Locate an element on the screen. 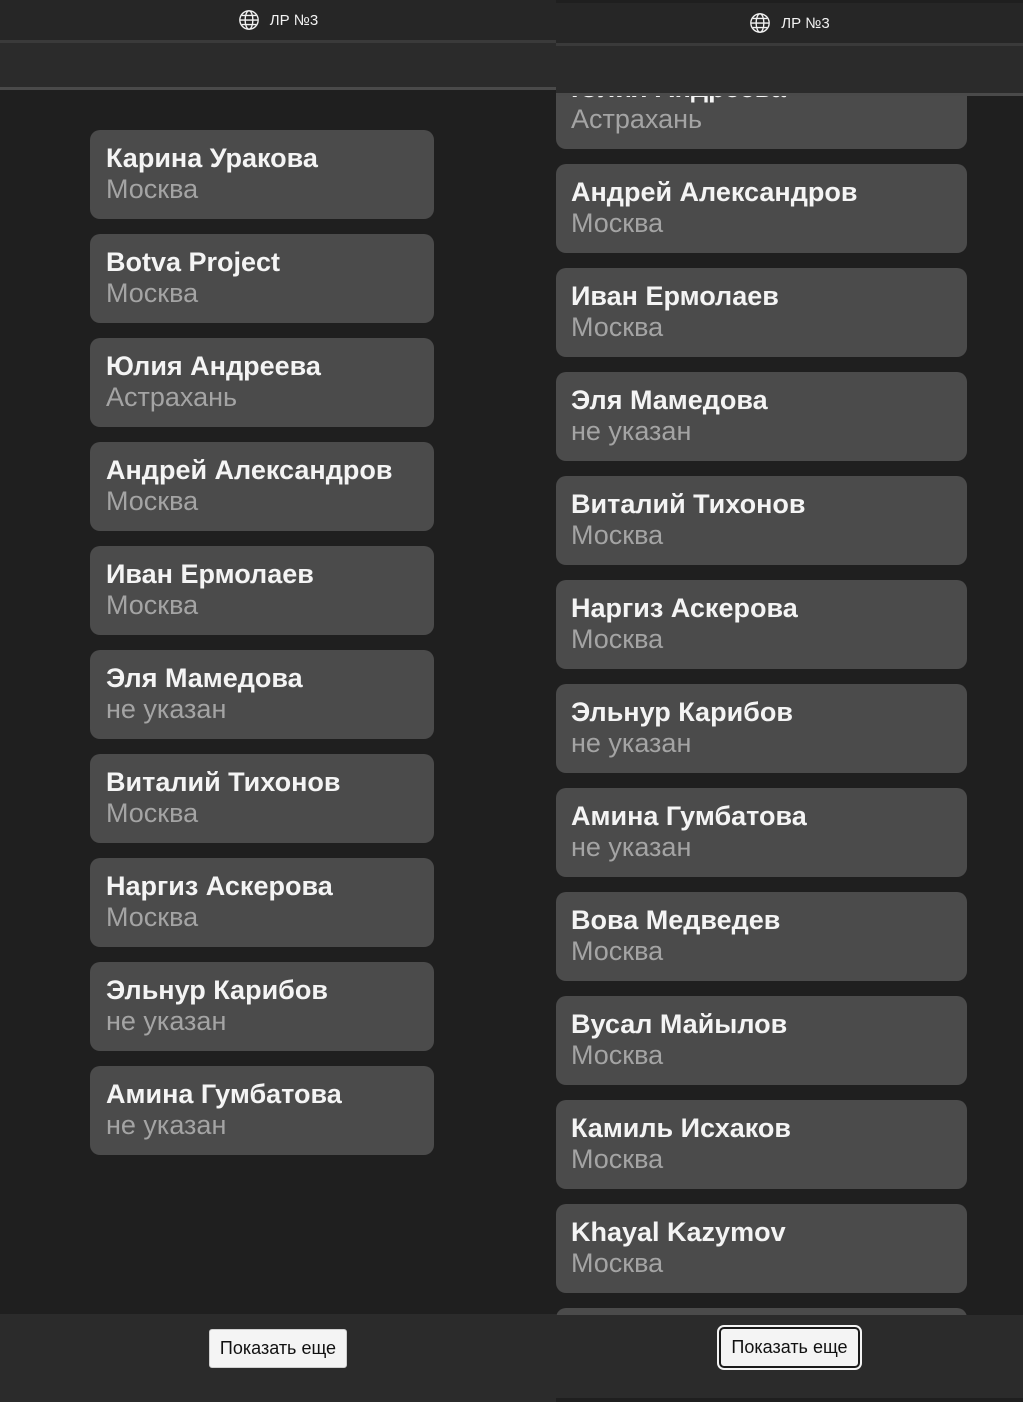 Image resolution: width=1023 pixels, height=1402 pixels. user-name: Карина Уракова is located at coordinates (212, 158).